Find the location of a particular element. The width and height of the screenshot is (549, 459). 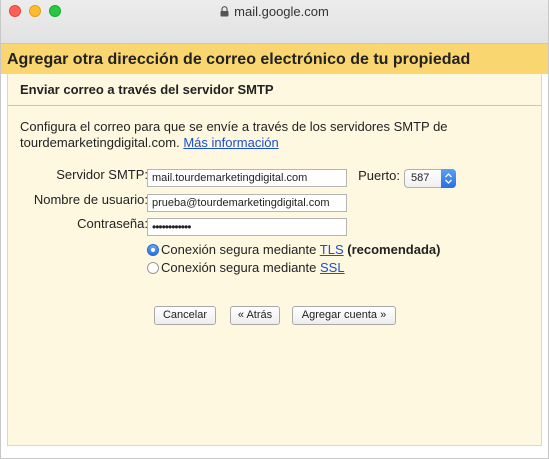

username-label: Nombre de usuario: is located at coordinates (90, 199).